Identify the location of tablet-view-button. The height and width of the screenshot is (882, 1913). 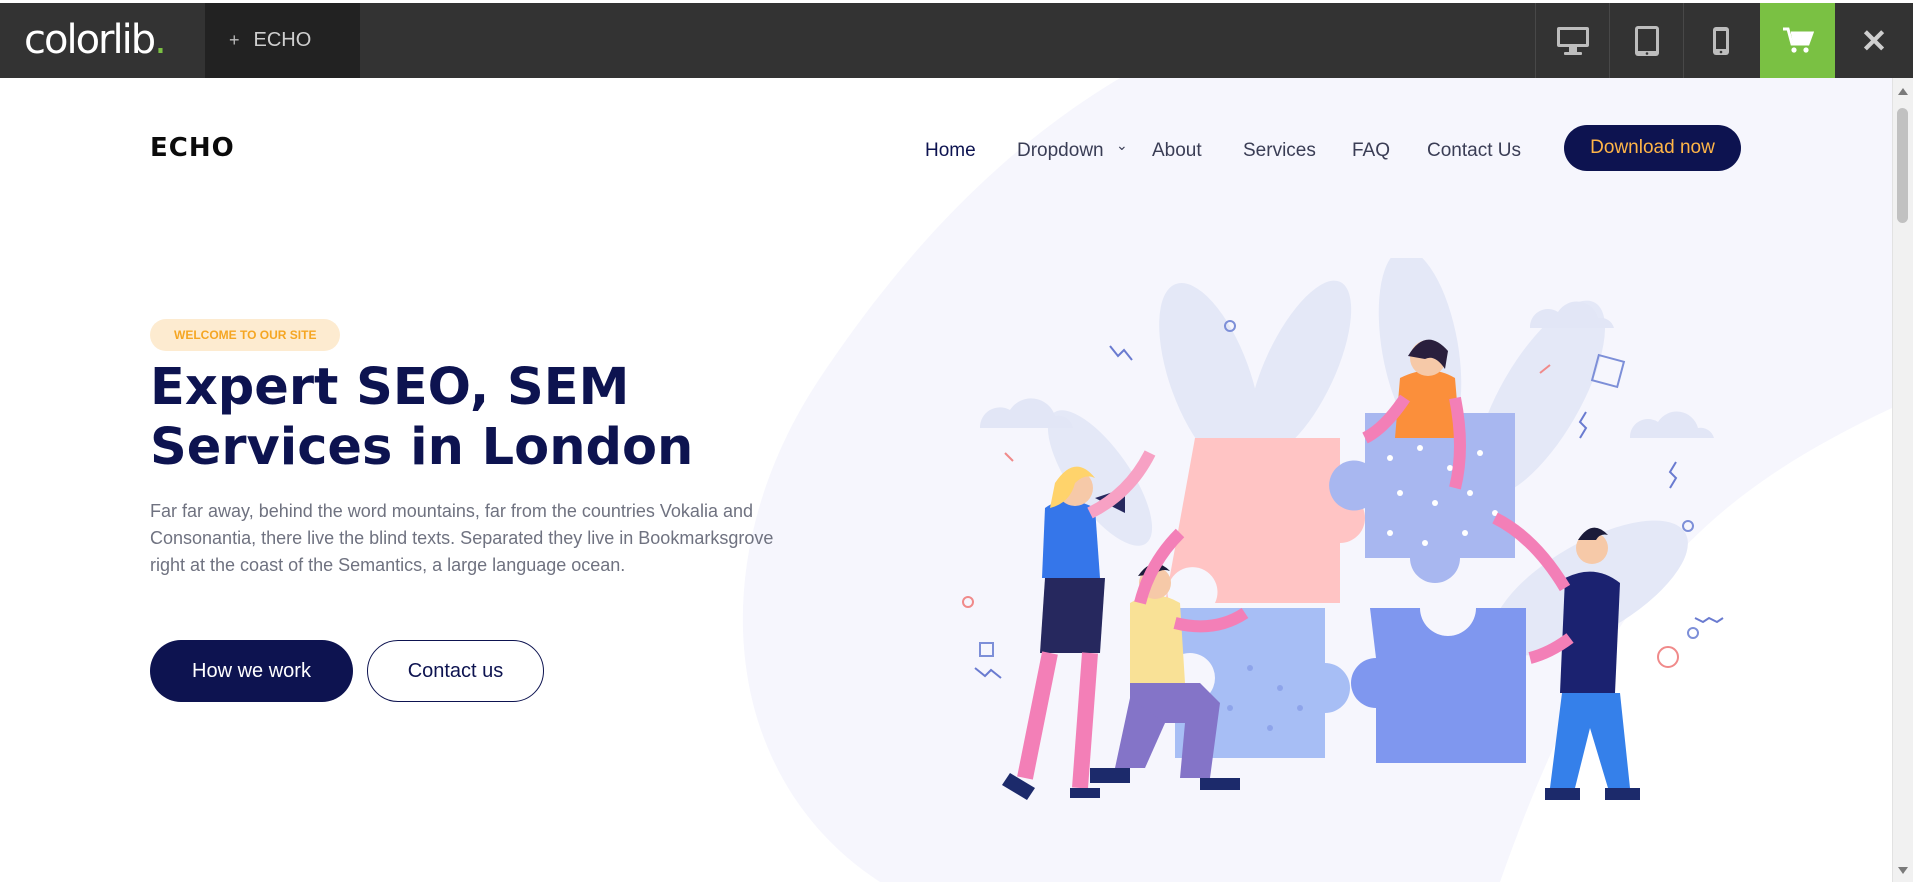
(1646, 40).